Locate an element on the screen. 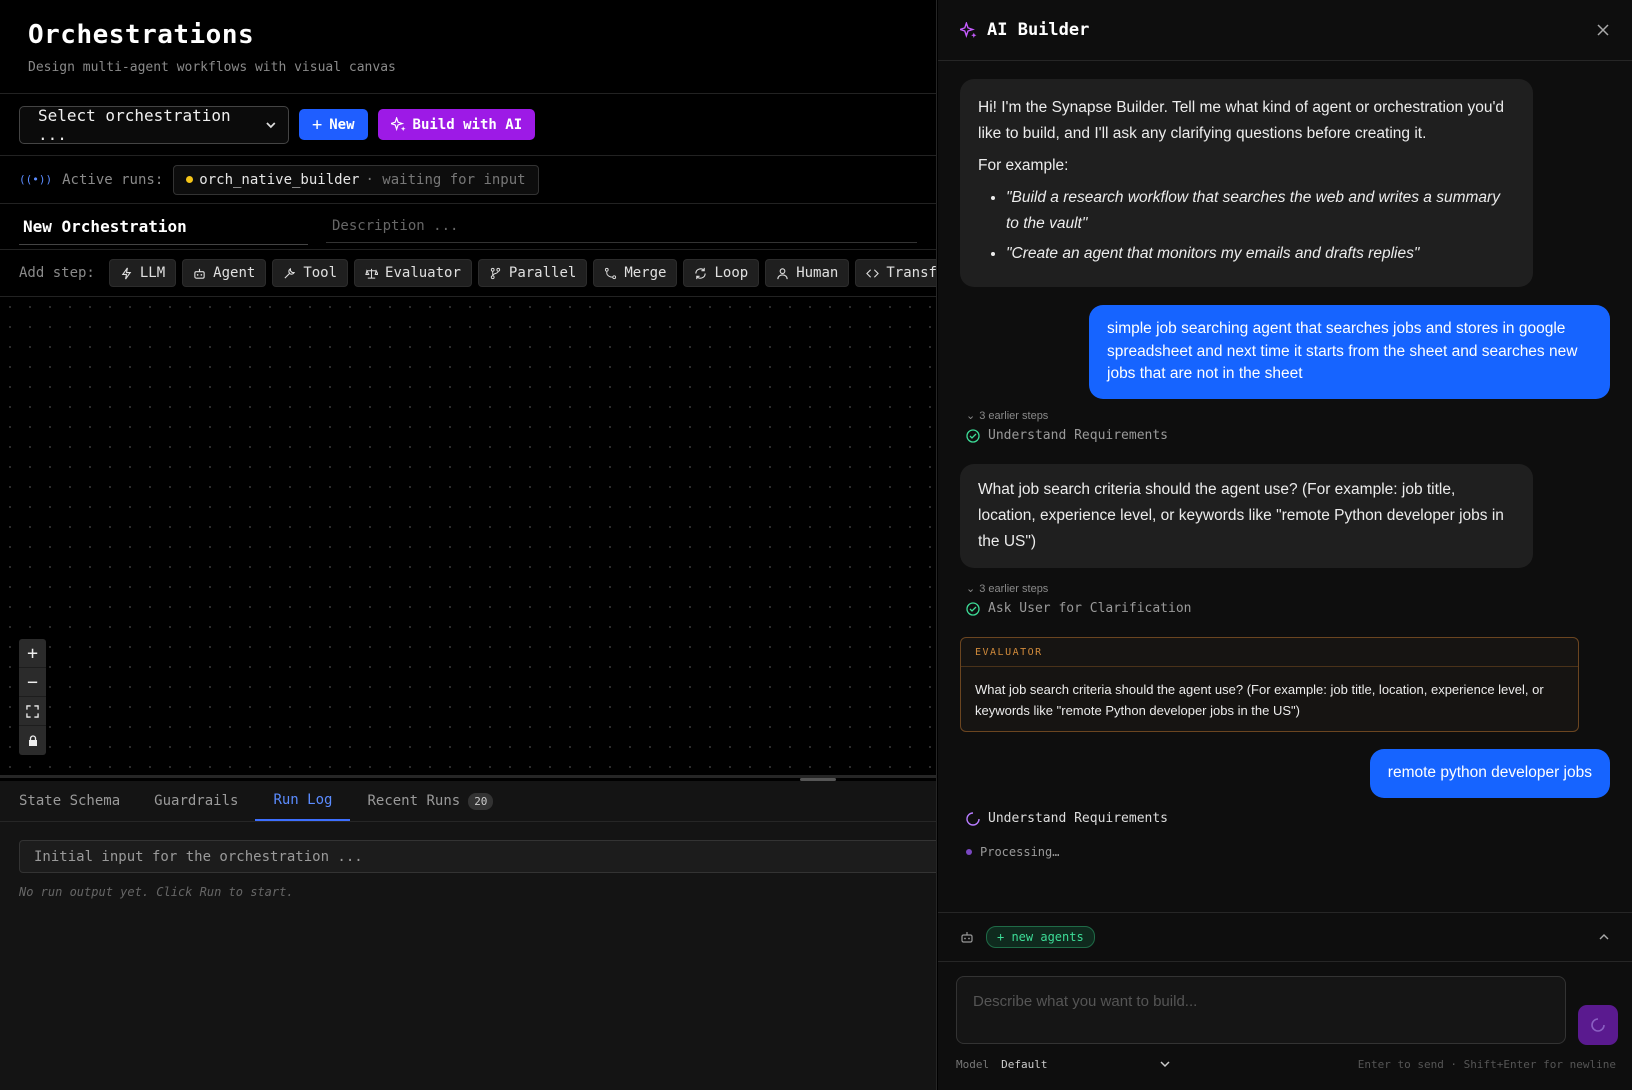  close-icon is located at coordinates (1603, 30).